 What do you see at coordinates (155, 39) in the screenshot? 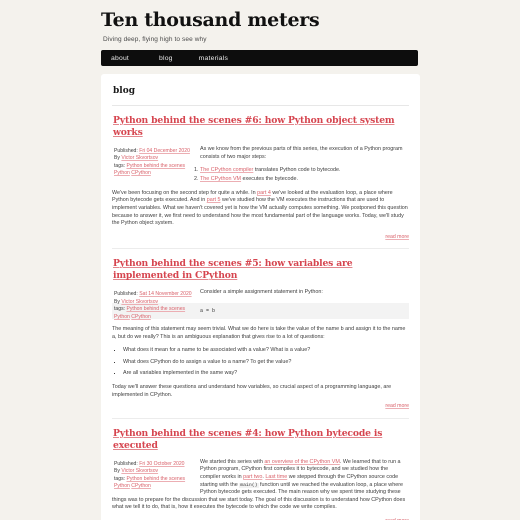
I see `site-tagline: Diving deep, flying high to see why` at bounding box center [155, 39].